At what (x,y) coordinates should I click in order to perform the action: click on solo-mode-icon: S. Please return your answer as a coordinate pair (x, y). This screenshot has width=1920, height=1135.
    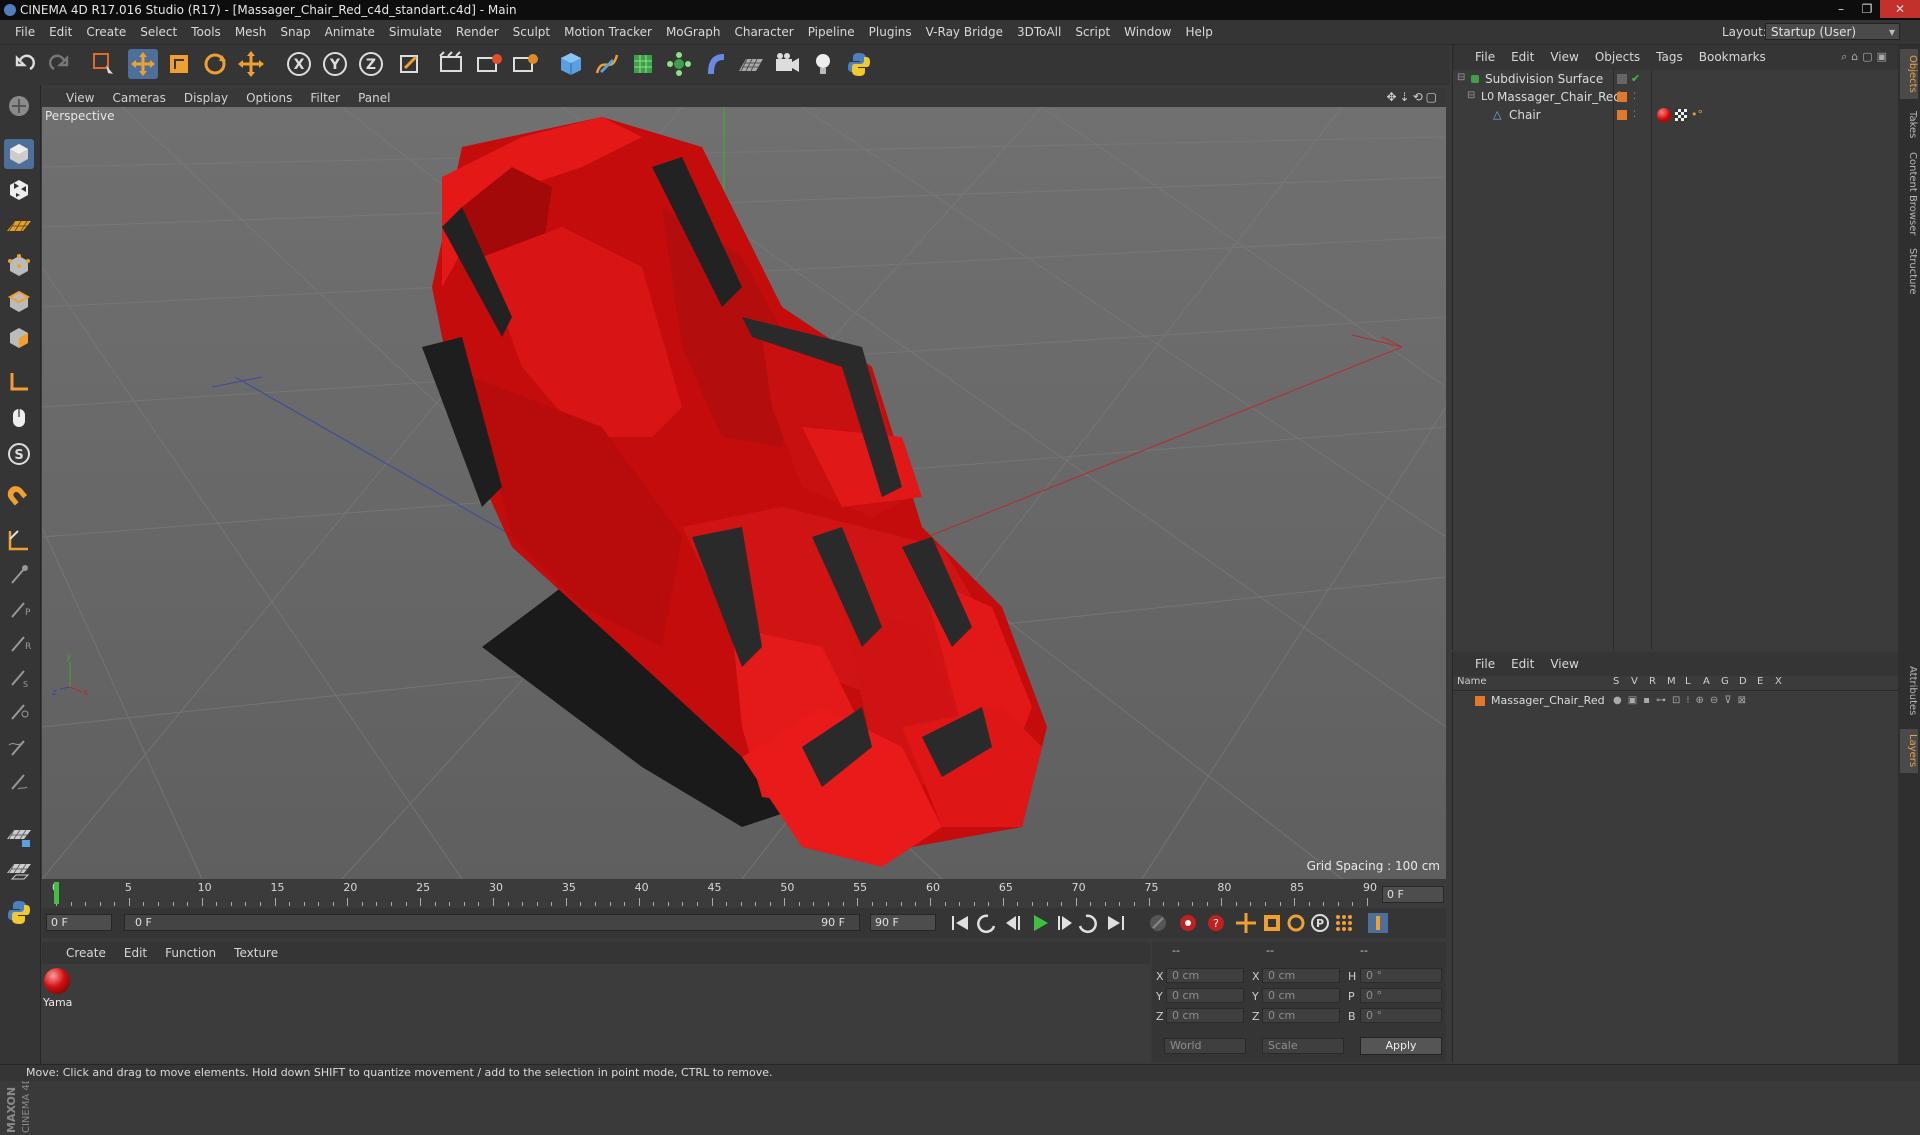
    Looking at the image, I should click on (19, 454).